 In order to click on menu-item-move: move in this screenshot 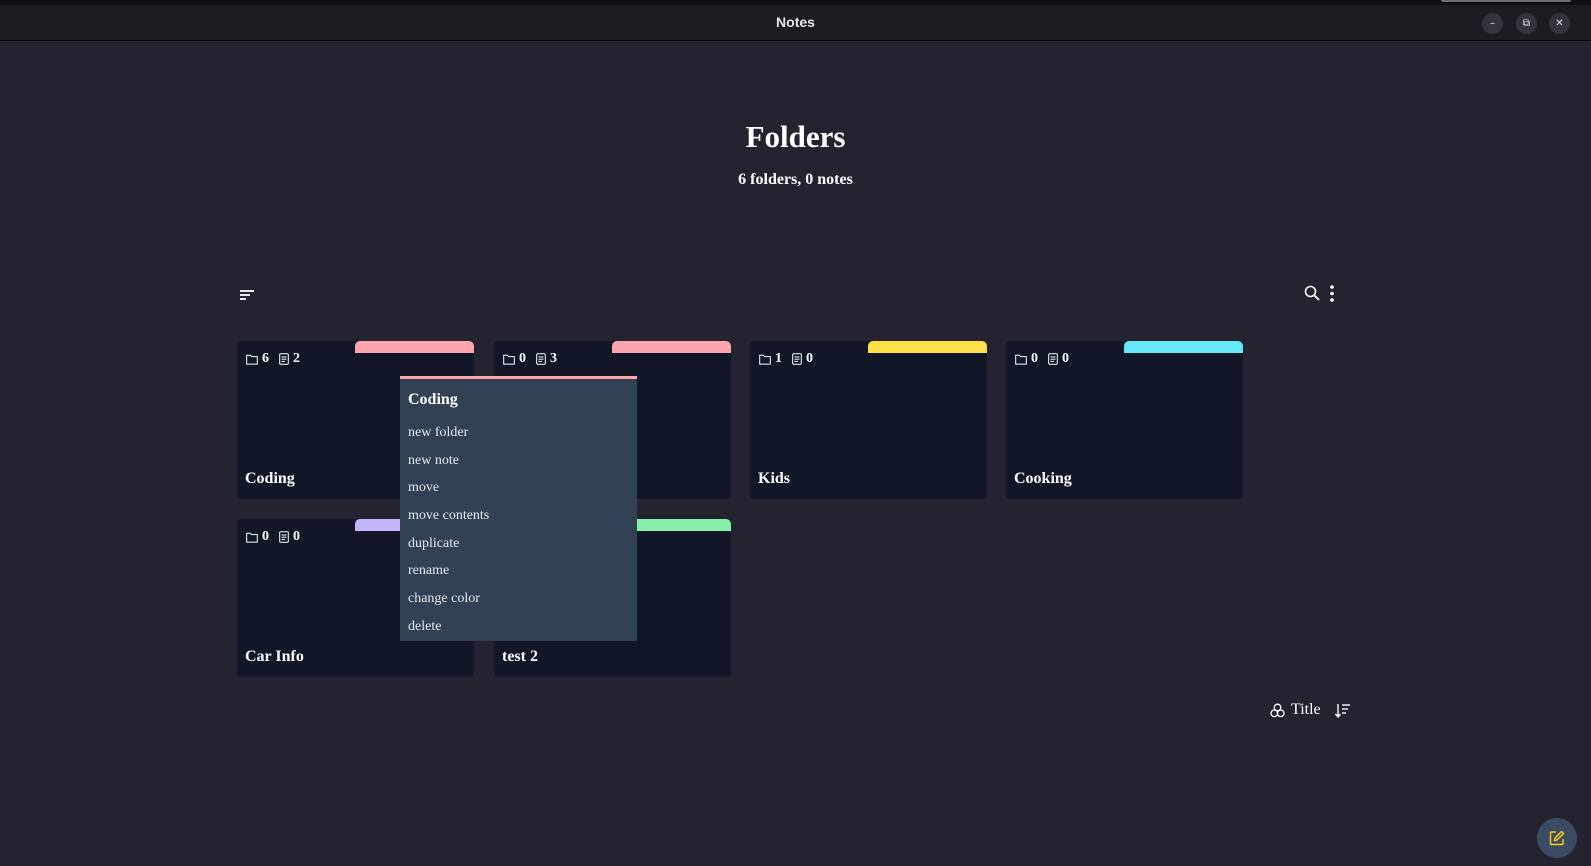, I will do `click(448, 493)`.